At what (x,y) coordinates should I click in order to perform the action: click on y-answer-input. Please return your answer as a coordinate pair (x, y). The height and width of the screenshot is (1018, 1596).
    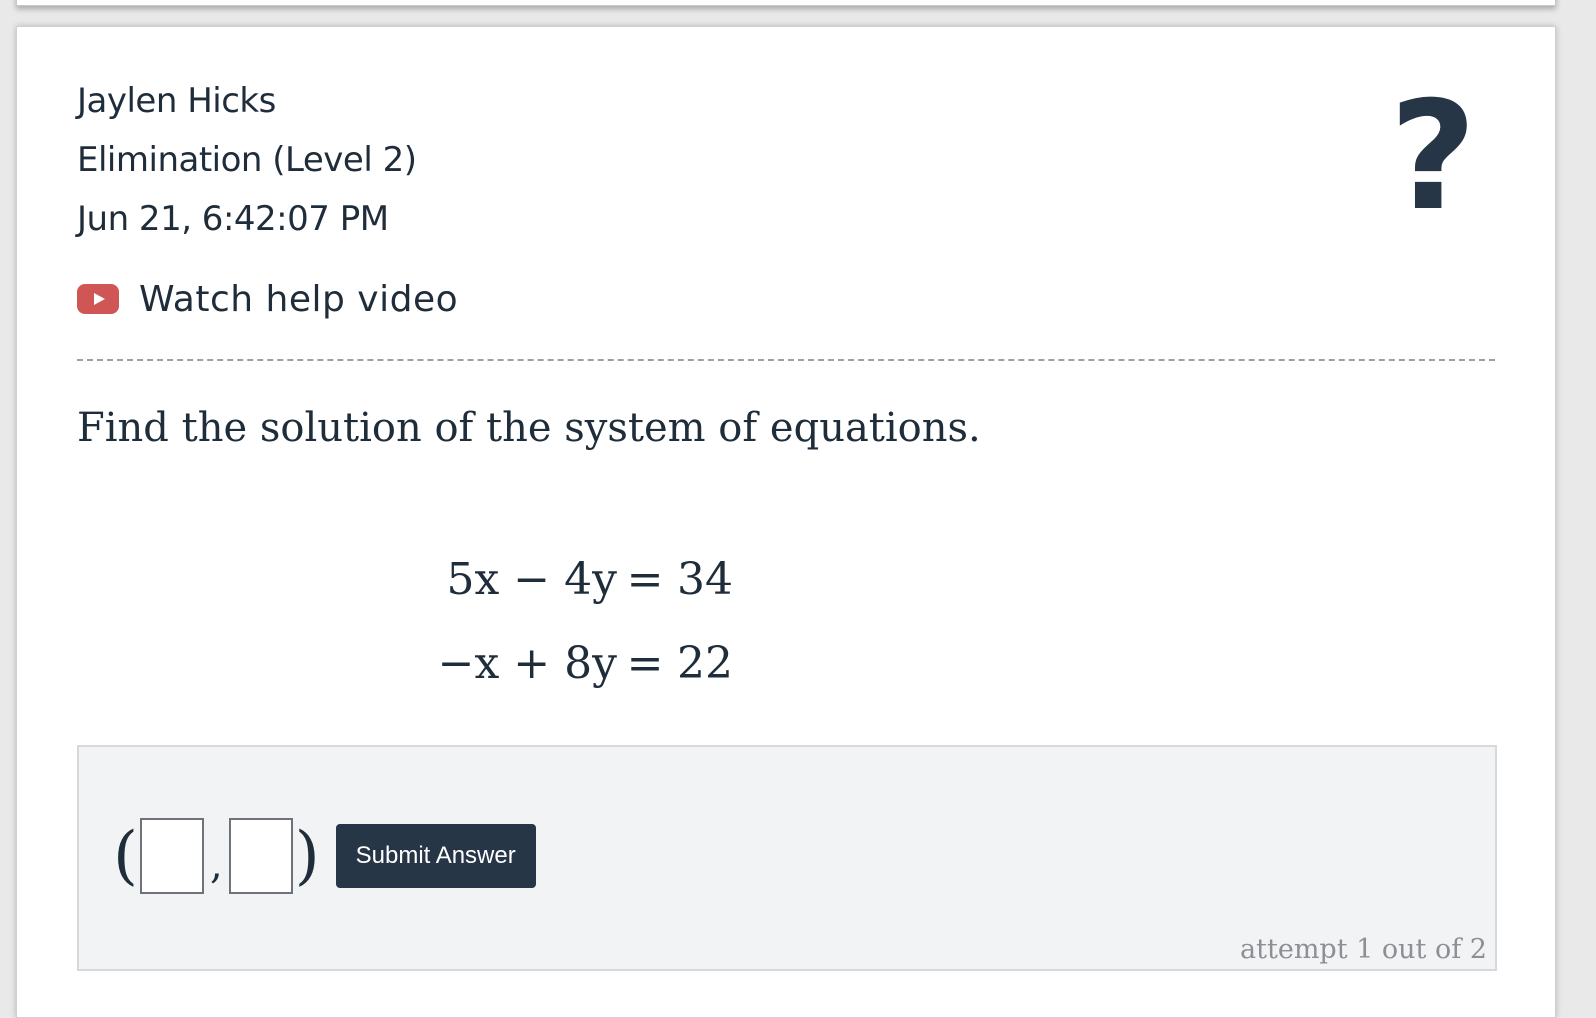
    Looking at the image, I should click on (260, 856).